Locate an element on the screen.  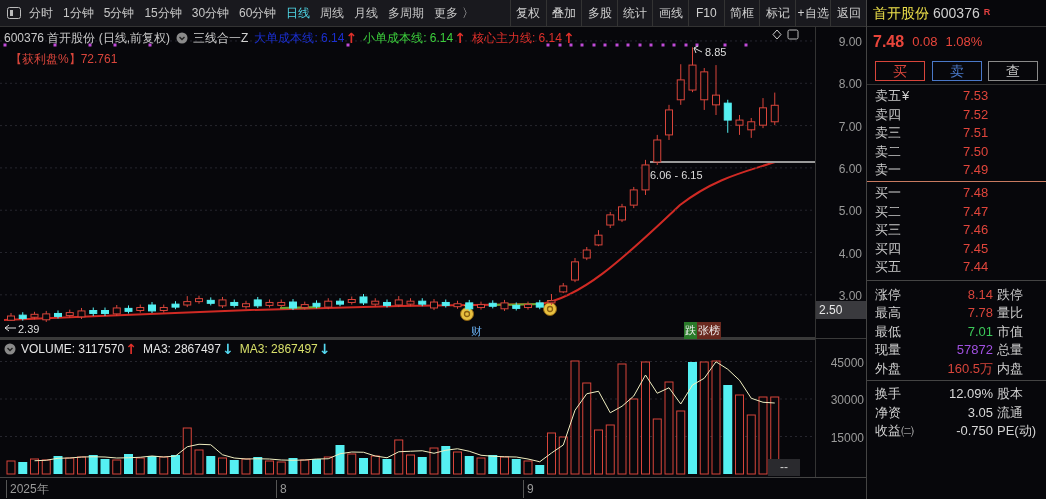
toolbar-button: +自选 is located at coordinates (812, 13).